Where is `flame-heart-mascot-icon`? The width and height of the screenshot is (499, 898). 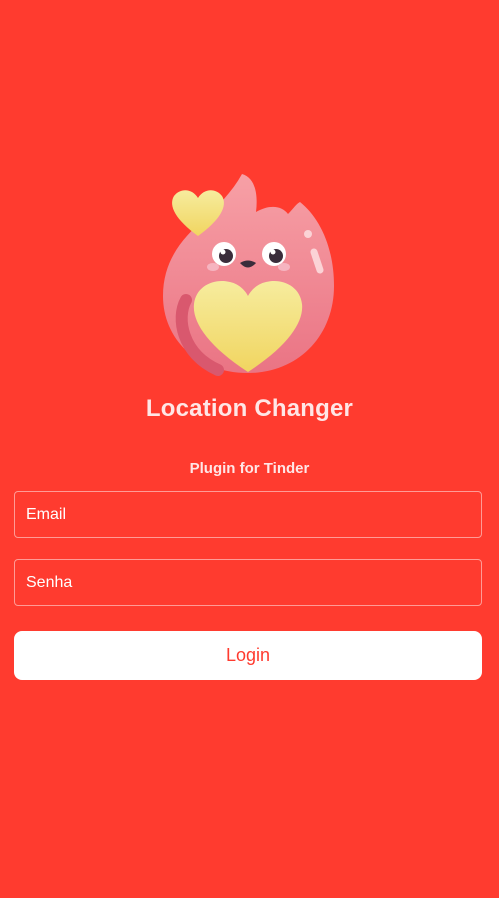 flame-heart-mascot-icon is located at coordinates (250, 273).